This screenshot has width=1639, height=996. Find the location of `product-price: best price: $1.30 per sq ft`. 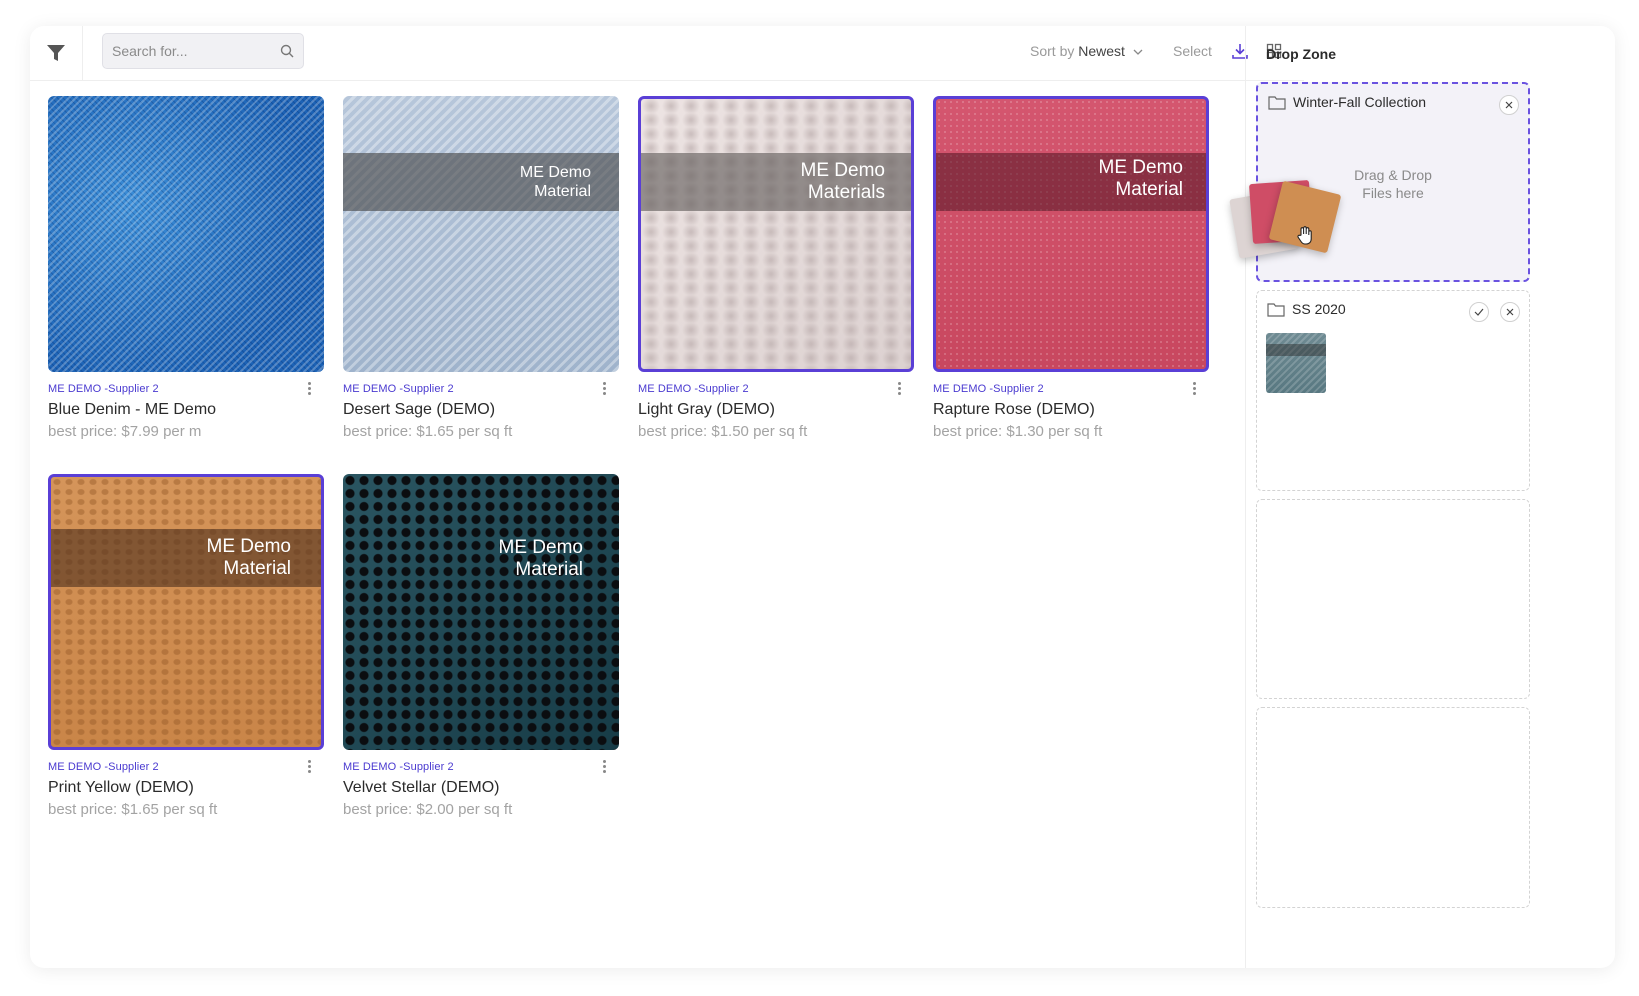

product-price: best price: $1.30 per sq ft is located at coordinates (1018, 431).